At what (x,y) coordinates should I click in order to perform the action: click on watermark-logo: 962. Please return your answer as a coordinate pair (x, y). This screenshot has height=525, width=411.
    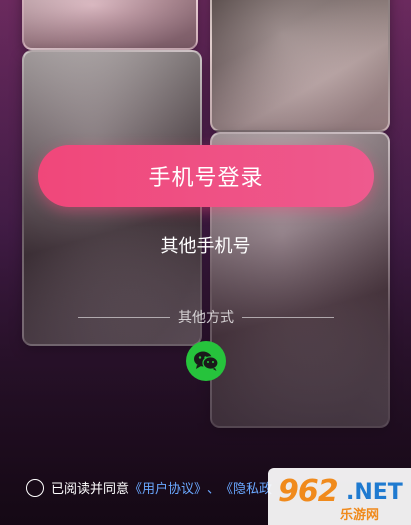
    Looking at the image, I should click on (308, 491).